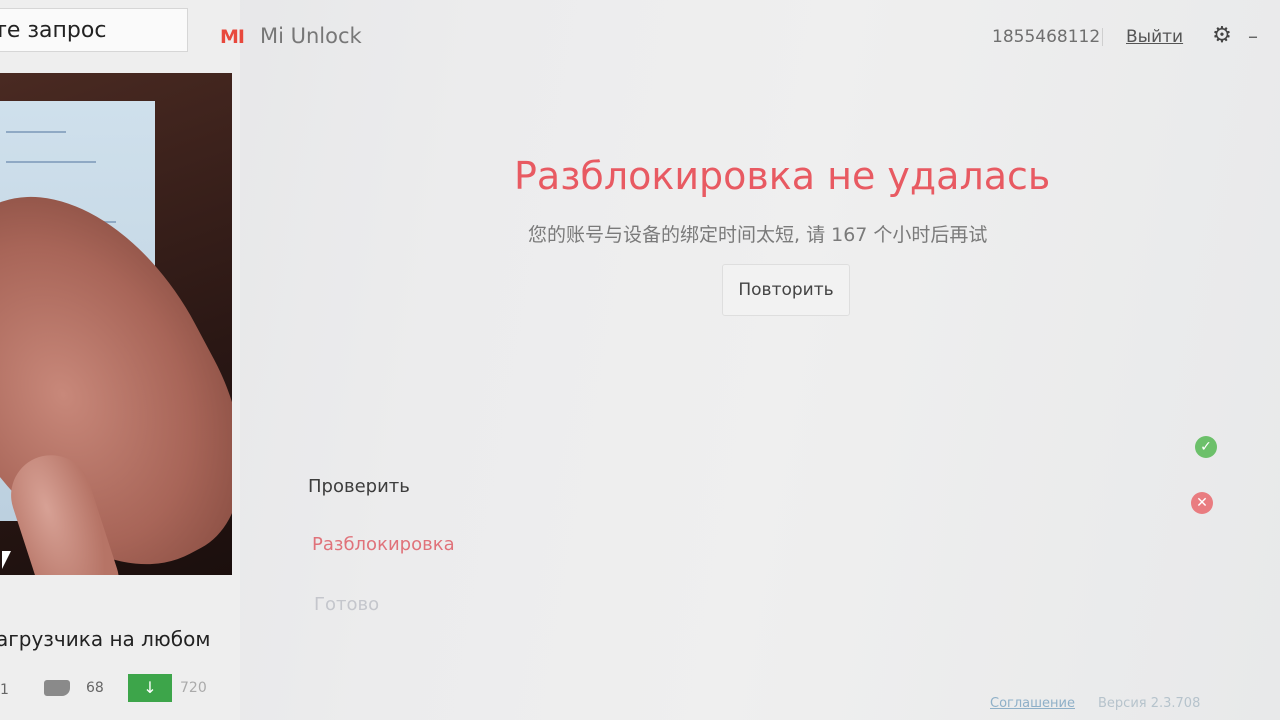  What do you see at coordinates (1149, 703) in the screenshot?
I see `version-label: Версия 2.3.708` at bounding box center [1149, 703].